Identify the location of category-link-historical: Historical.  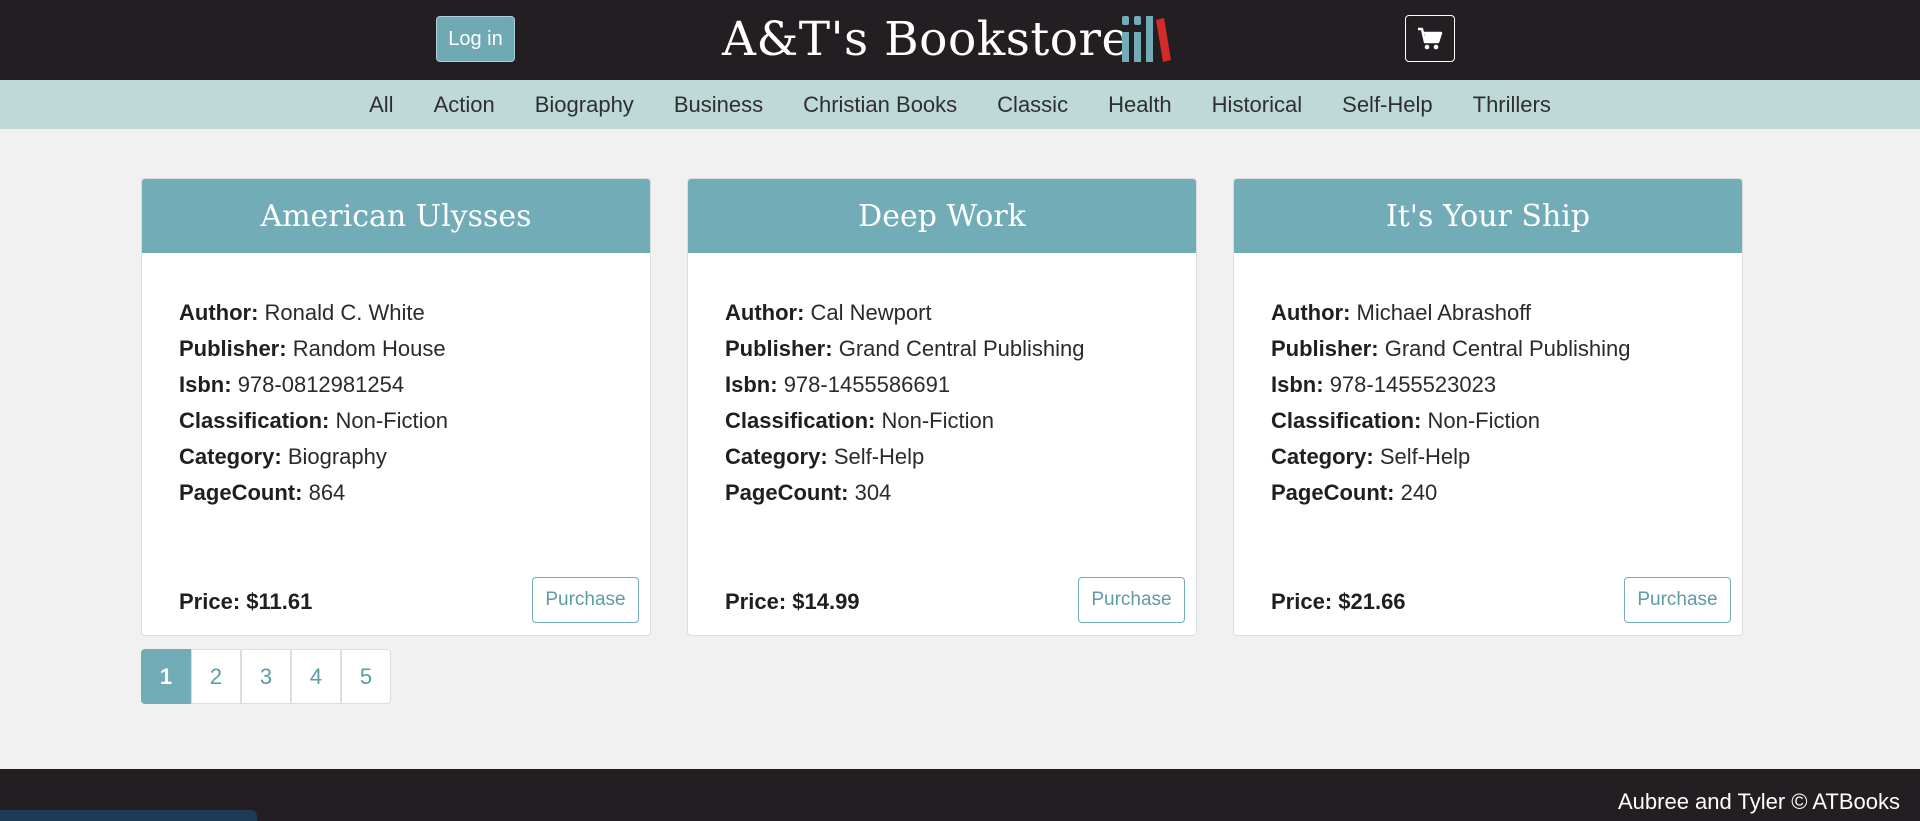
(1257, 104).